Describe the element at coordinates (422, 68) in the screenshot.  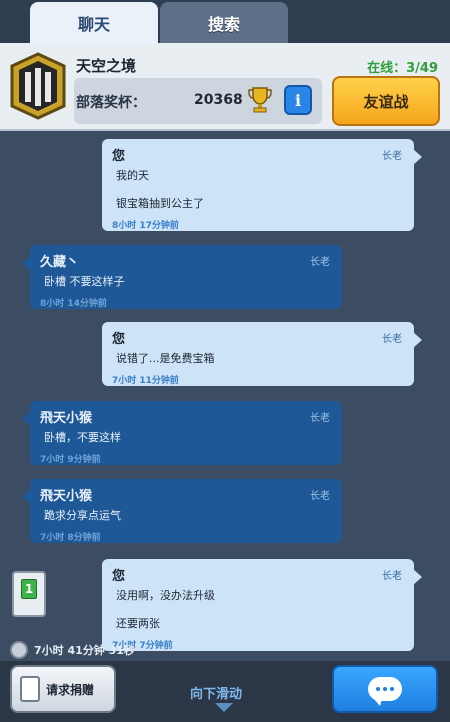
I see `online-value: 3/49` at that location.